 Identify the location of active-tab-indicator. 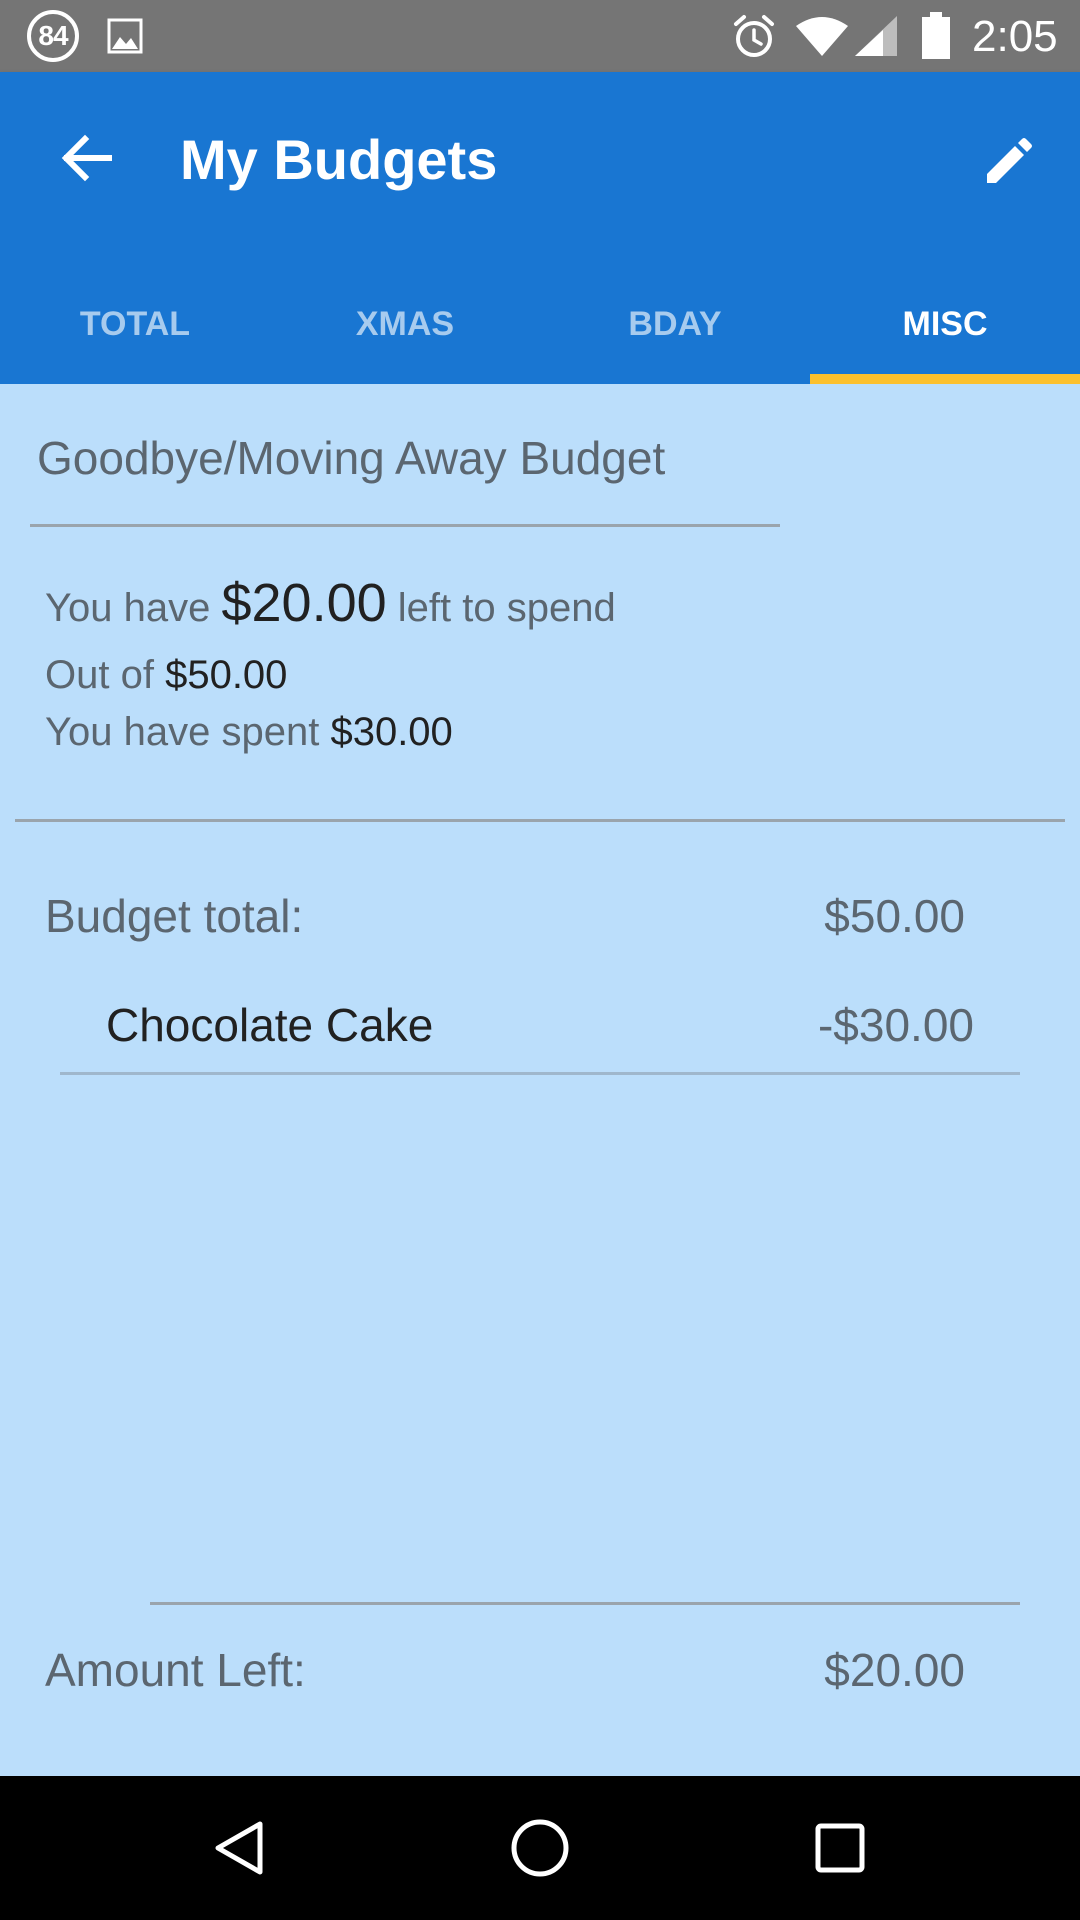
(945, 379).